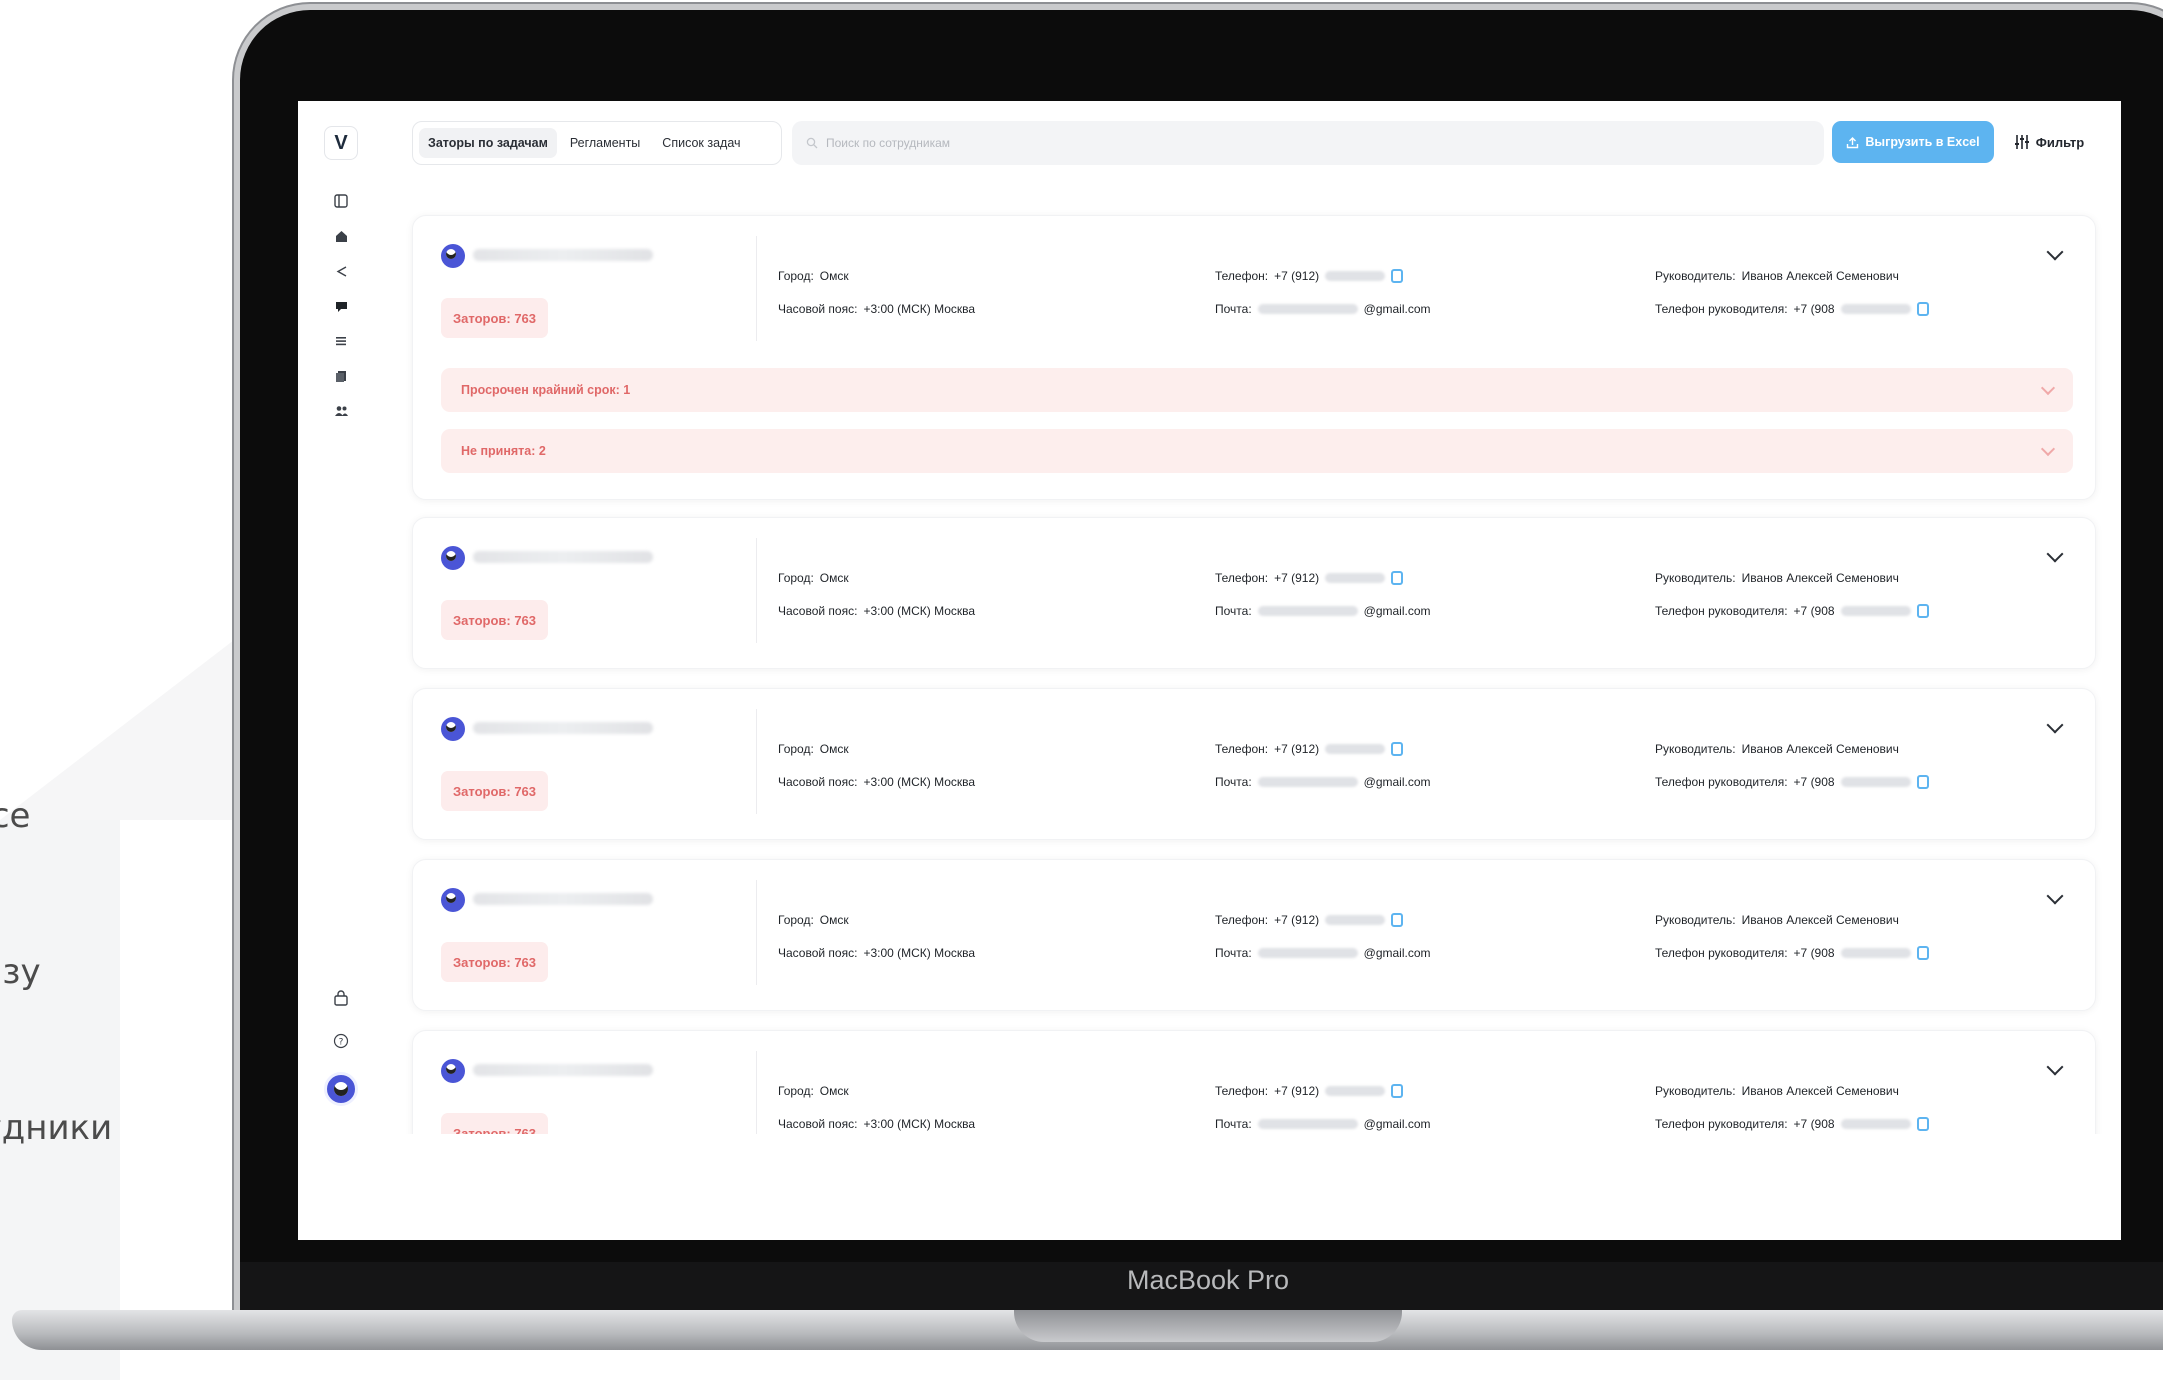 The height and width of the screenshot is (1382, 2163). What do you see at coordinates (56, 1128) in the screenshot?
I see `slide-text-line: рудники` at bounding box center [56, 1128].